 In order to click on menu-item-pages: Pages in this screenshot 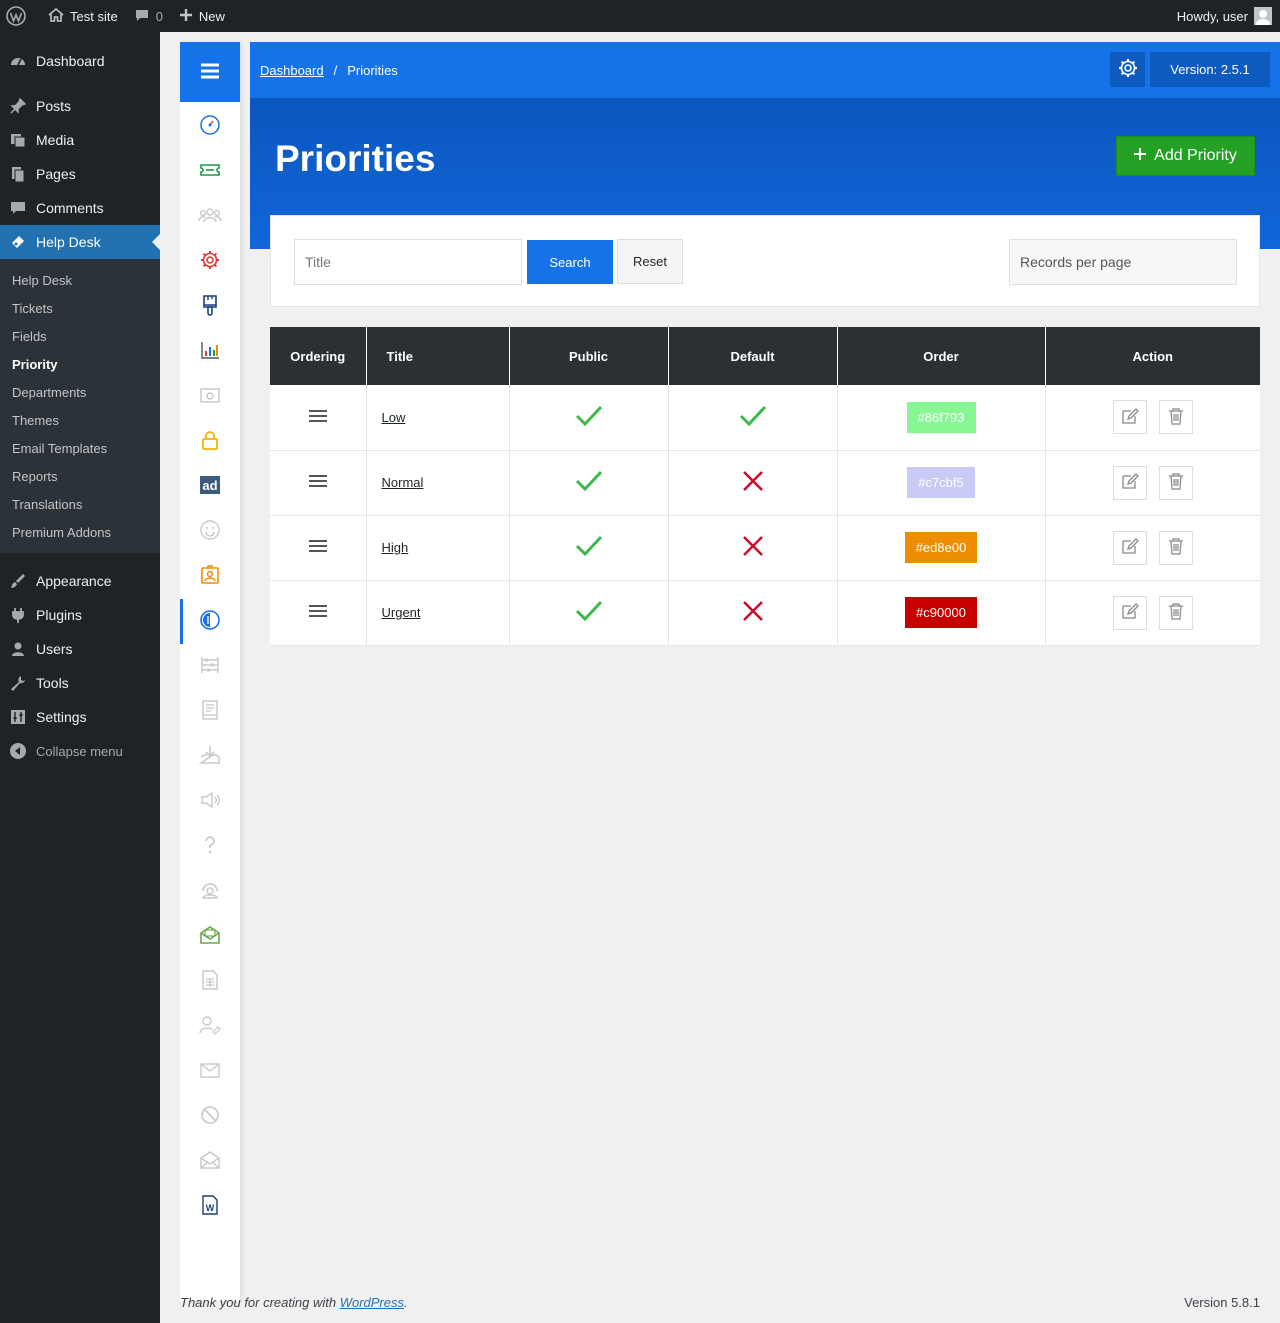, I will do `click(80, 174)`.